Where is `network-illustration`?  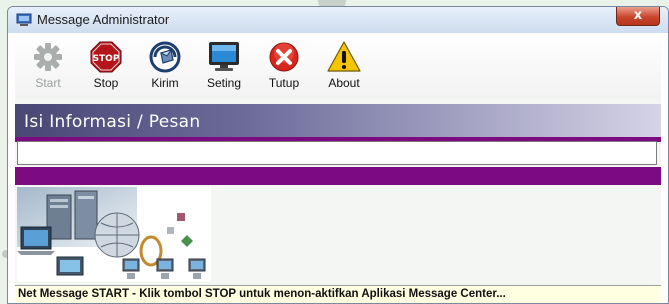 network-illustration is located at coordinates (114, 234).